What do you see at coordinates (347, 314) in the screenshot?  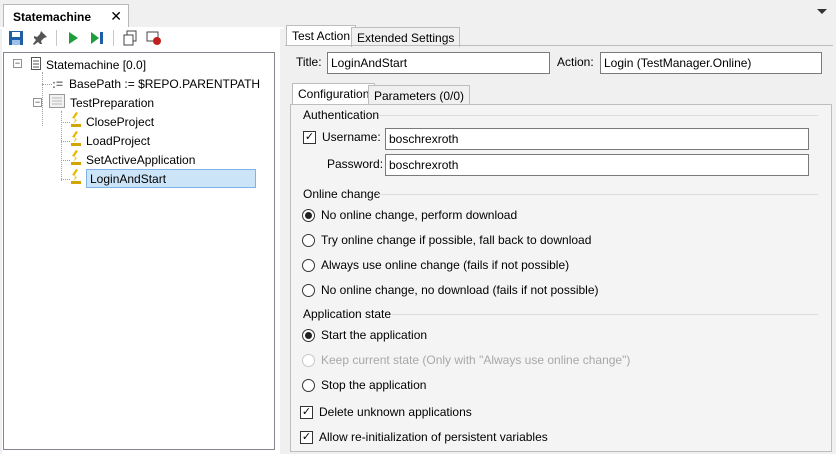 I see `application-state-group-title: Application state` at bounding box center [347, 314].